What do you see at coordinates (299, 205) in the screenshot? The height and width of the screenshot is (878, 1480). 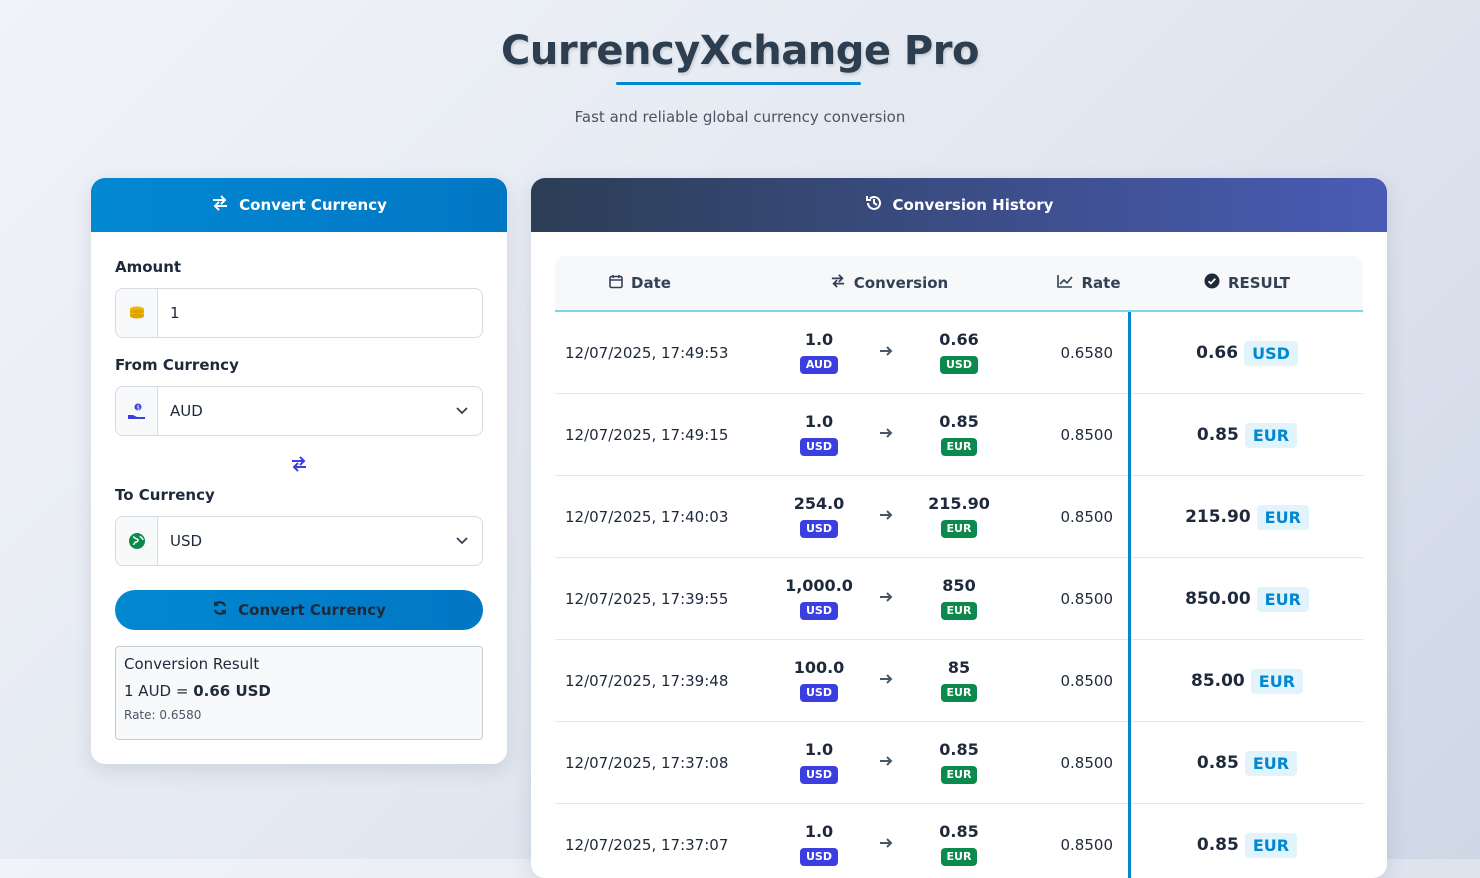 I see `converter-card-header: Convert Currency` at bounding box center [299, 205].